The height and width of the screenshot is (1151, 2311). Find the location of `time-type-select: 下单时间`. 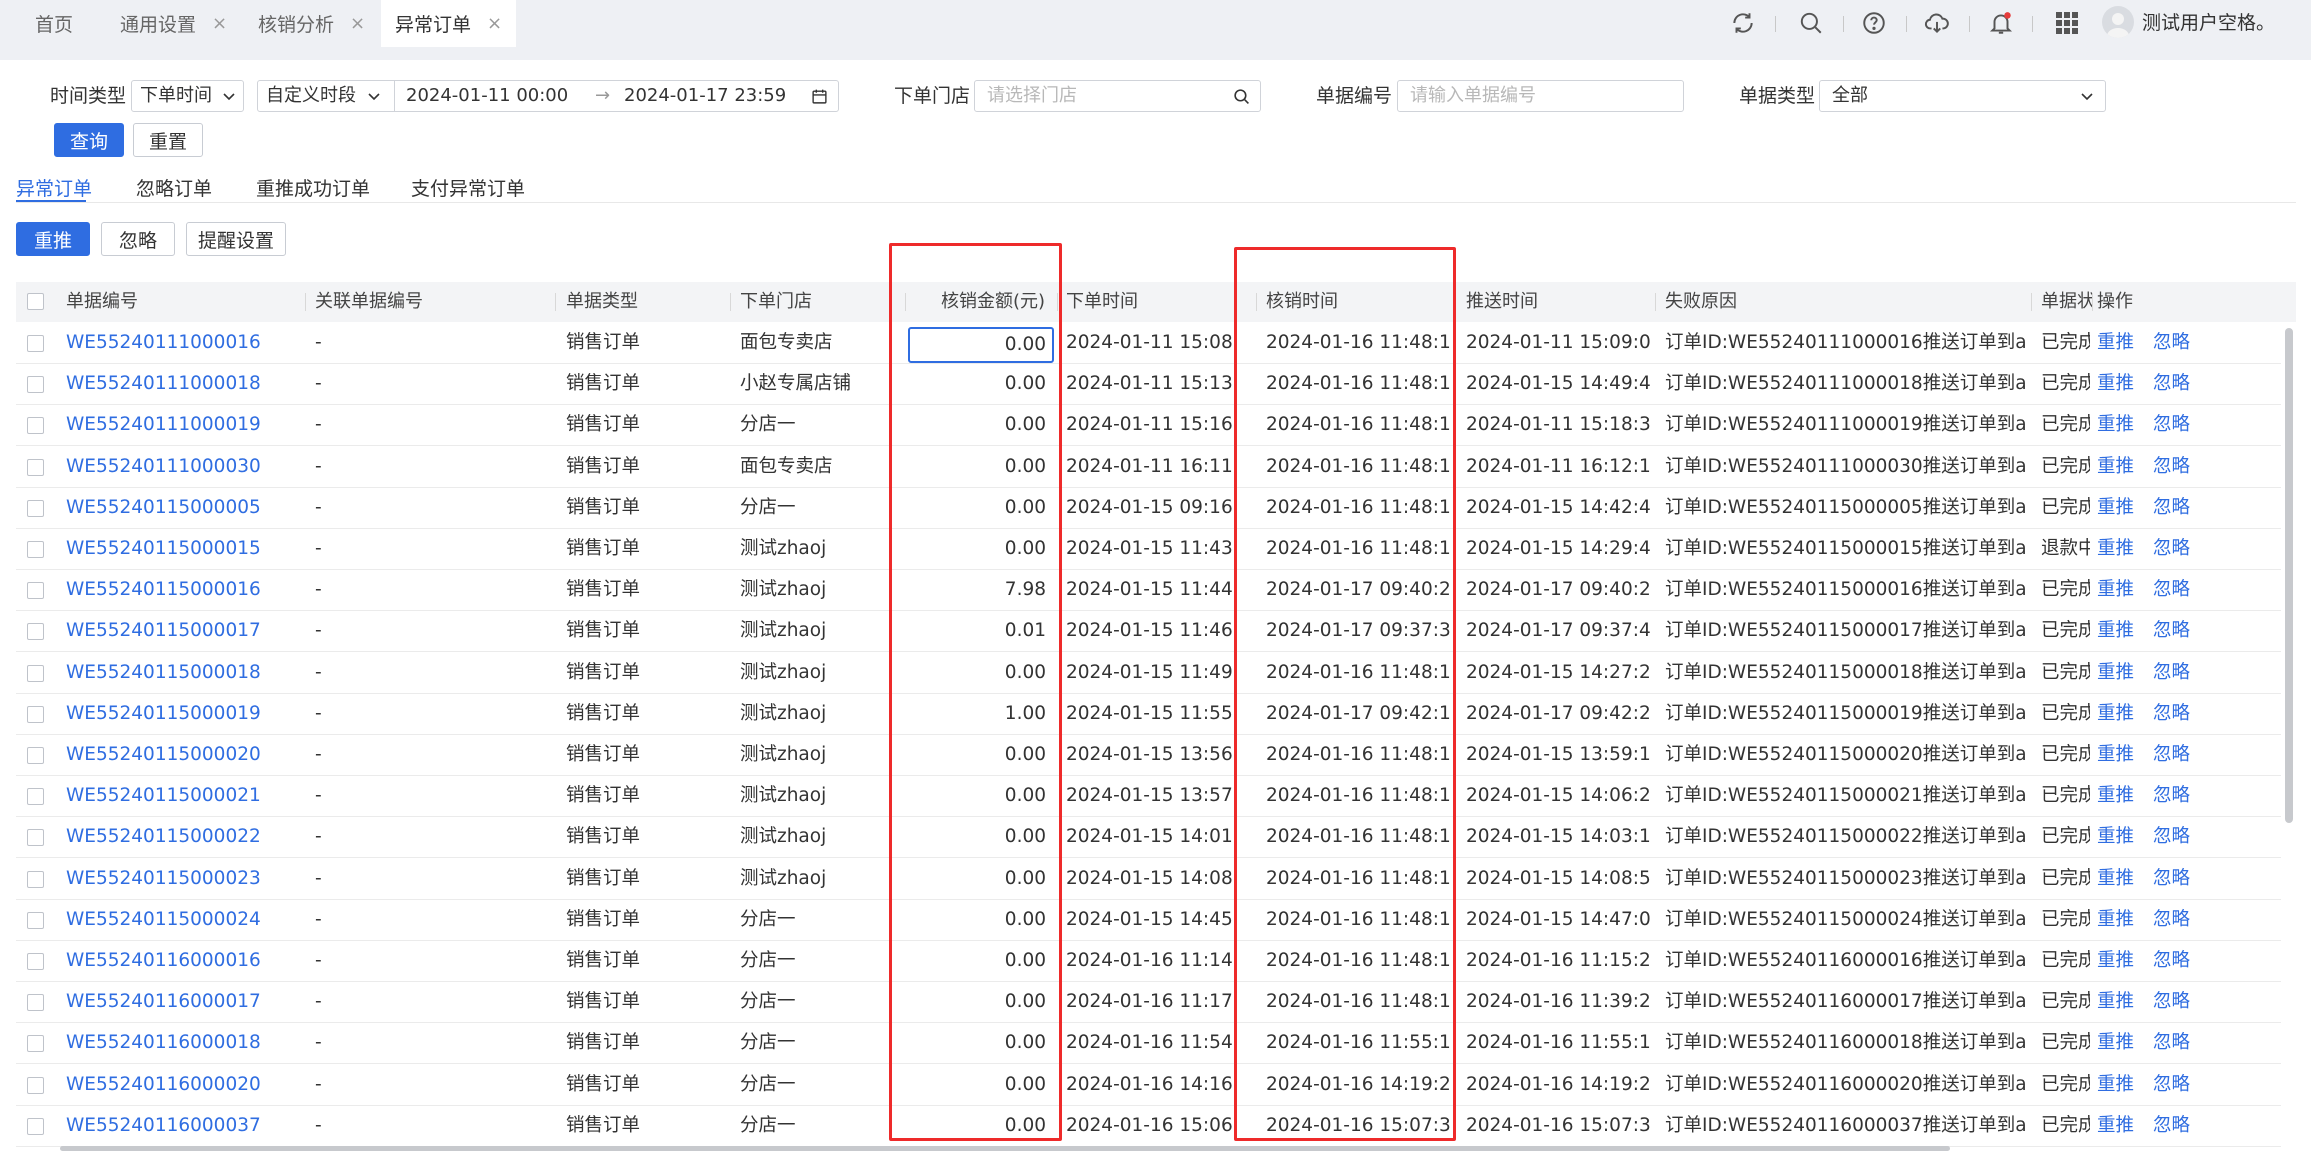

time-type-select: 下单时间 is located at coordinates (187, 96).